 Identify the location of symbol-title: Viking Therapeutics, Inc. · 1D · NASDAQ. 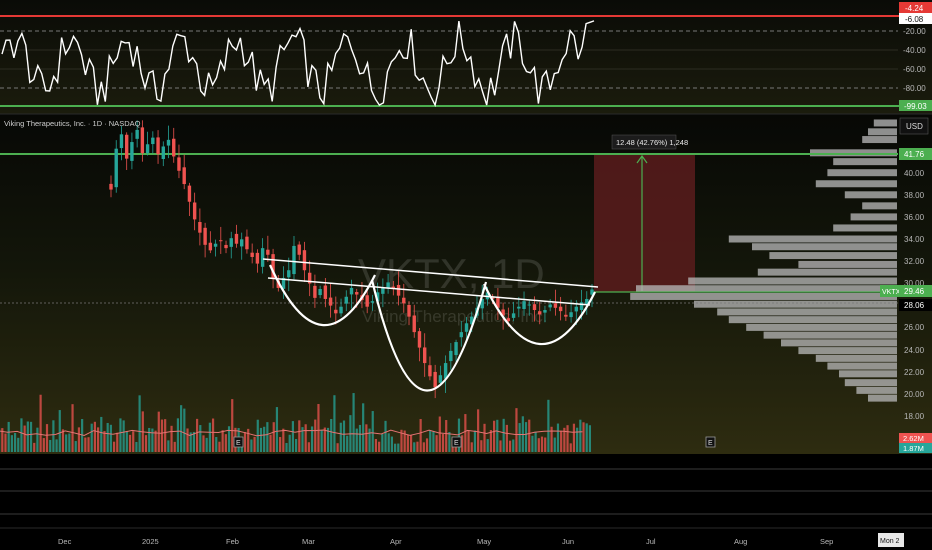
(72, 123).